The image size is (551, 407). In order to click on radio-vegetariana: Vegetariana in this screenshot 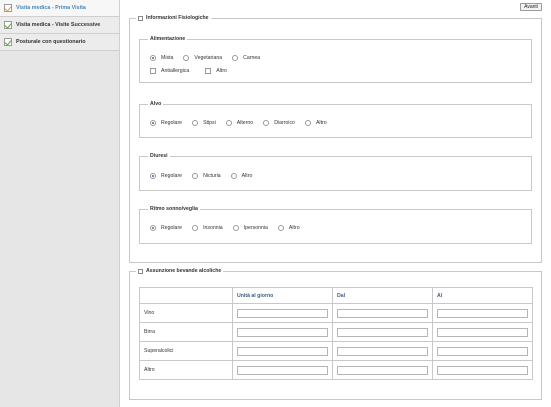, I will do `click(202, 58)`.